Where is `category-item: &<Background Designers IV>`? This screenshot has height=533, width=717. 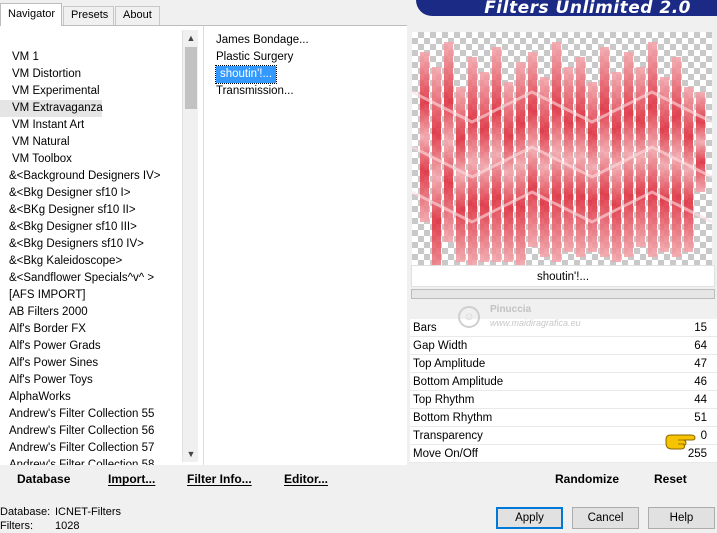
category-item: &<Background Designers IV> is located at coordinates (91, 176).